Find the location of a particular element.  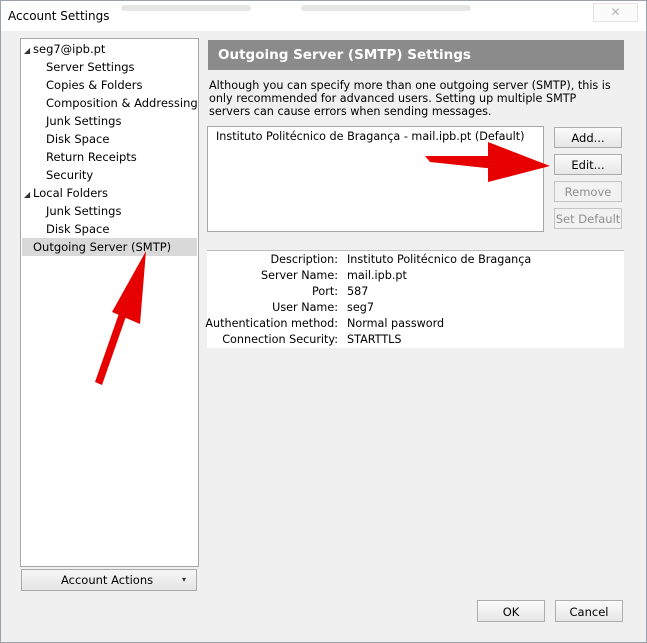

cancel-button: Cancel is located at coordinates (589, 611).